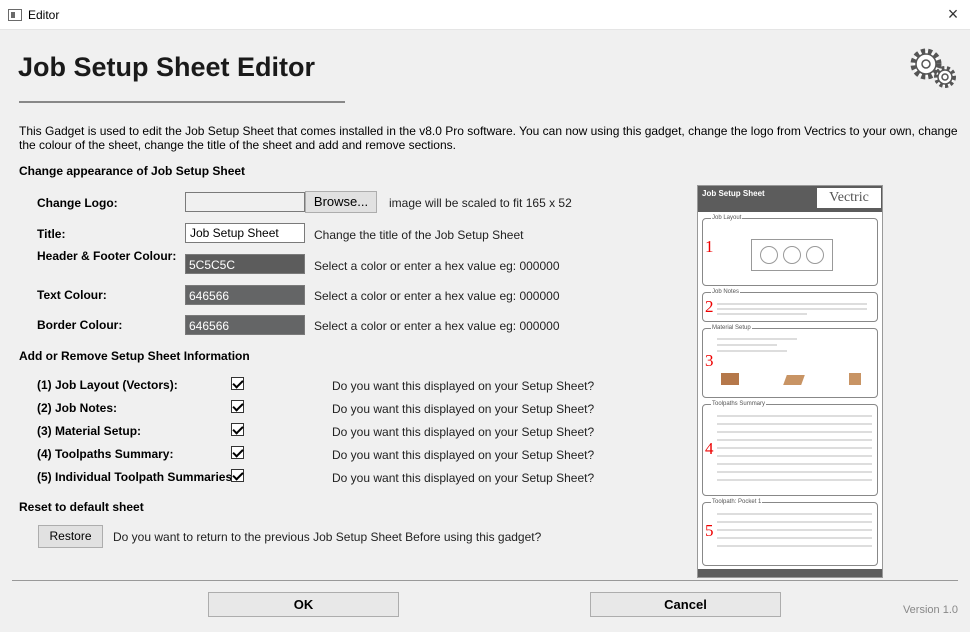 This screenshot has height=632, width=970. Describe the element at coordinates (933, 68) in the screenshot. I see `gears-icon` at that location.